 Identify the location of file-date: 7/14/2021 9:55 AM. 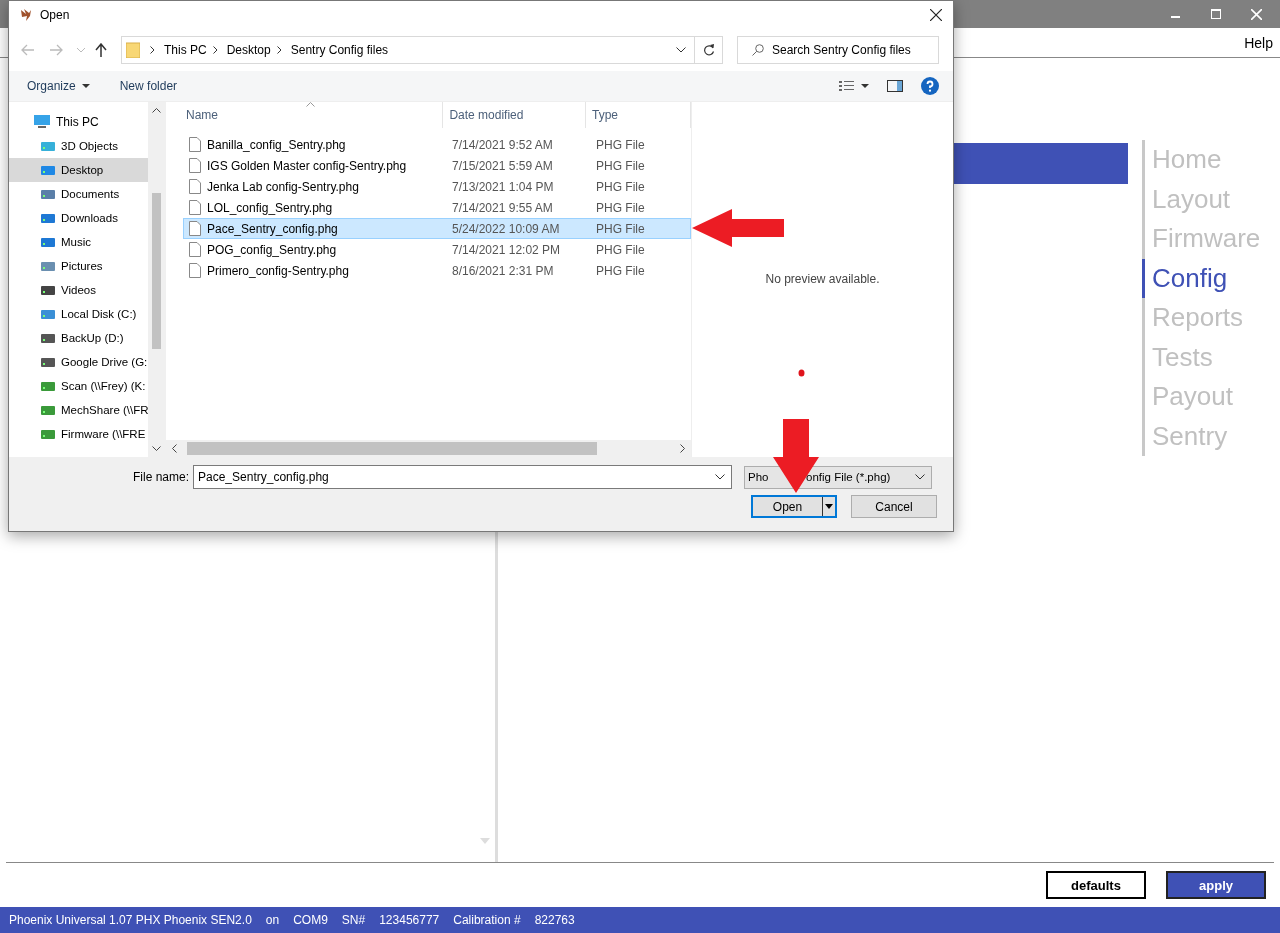
(503, 207).